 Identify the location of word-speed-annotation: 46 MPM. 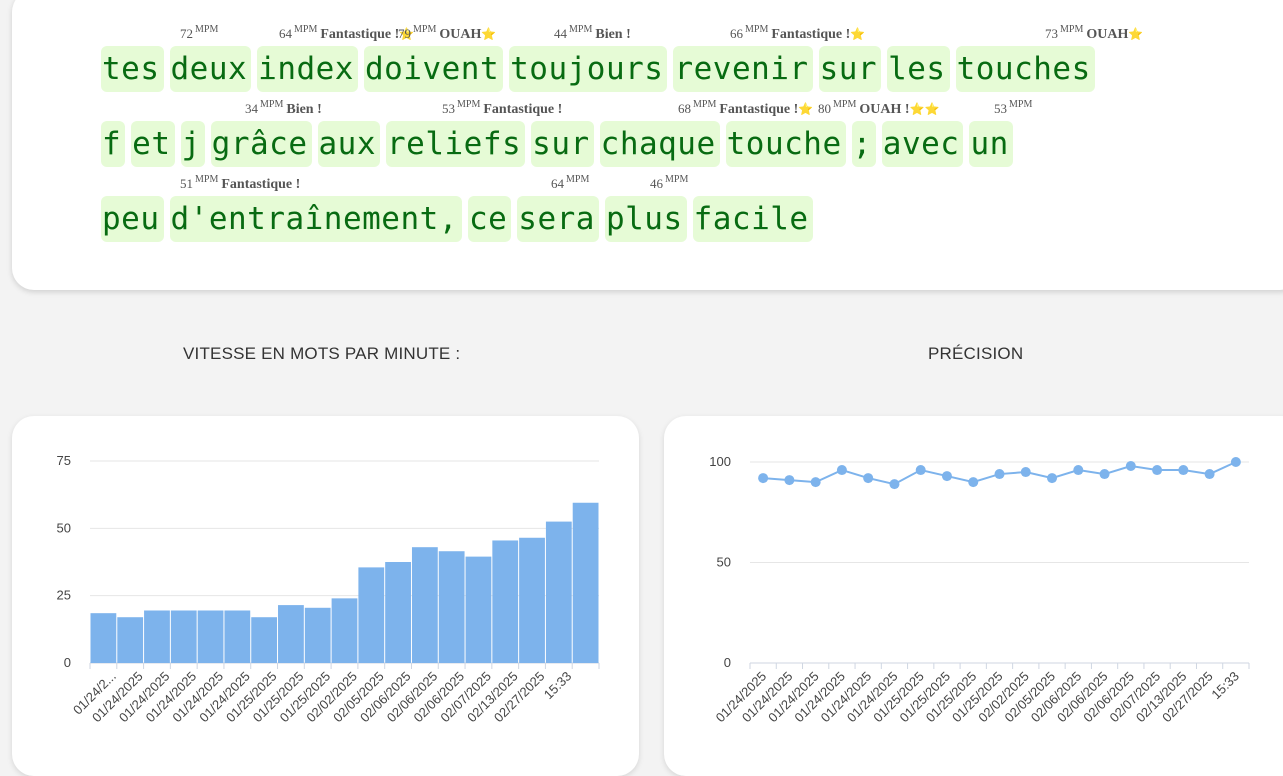
(669, 183).